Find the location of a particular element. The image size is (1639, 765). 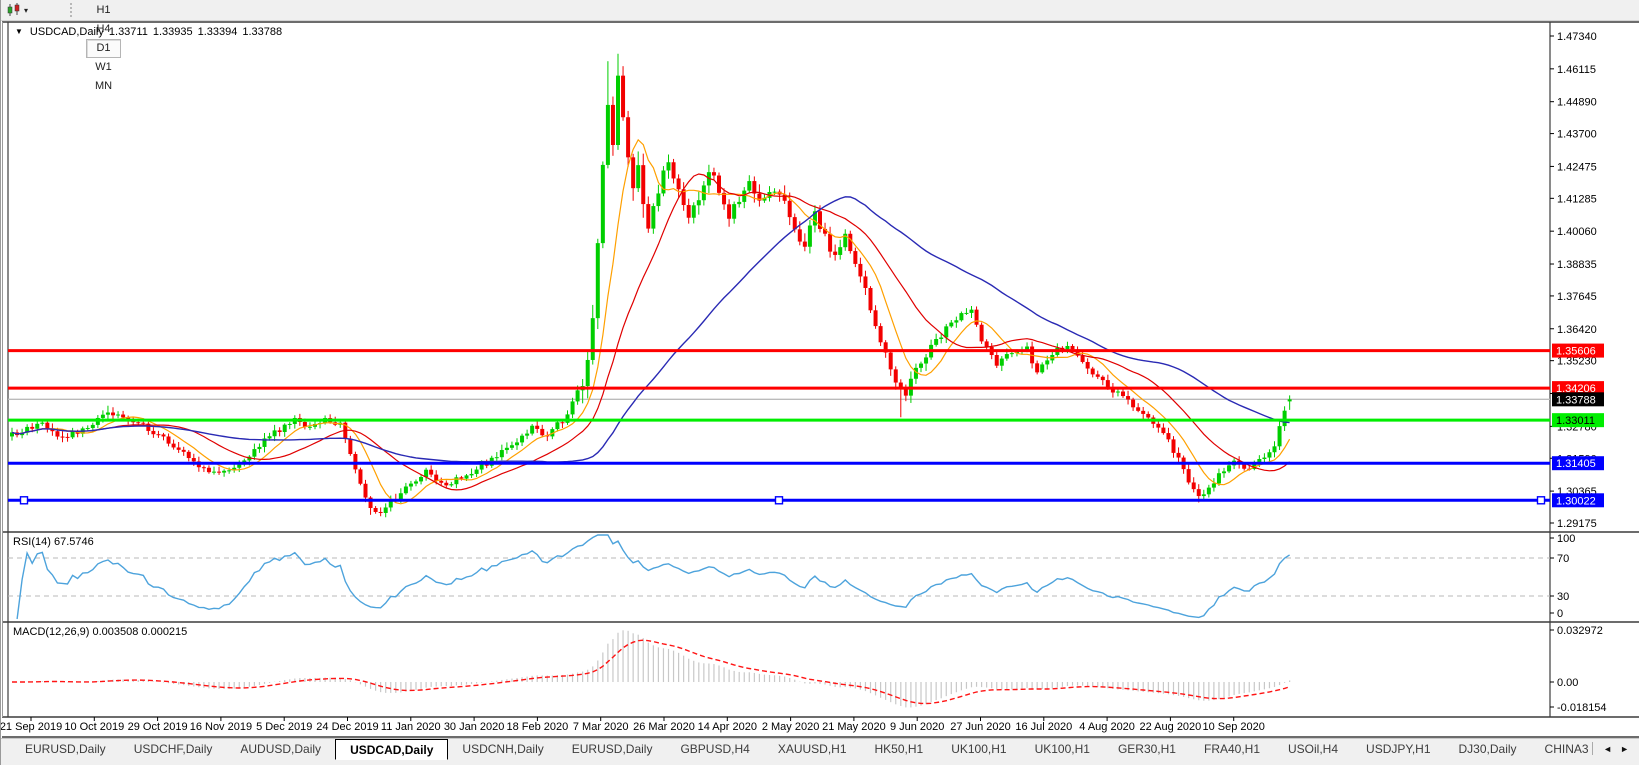

price-line-label: 1.31405 is located at coordinates (1576, 464).